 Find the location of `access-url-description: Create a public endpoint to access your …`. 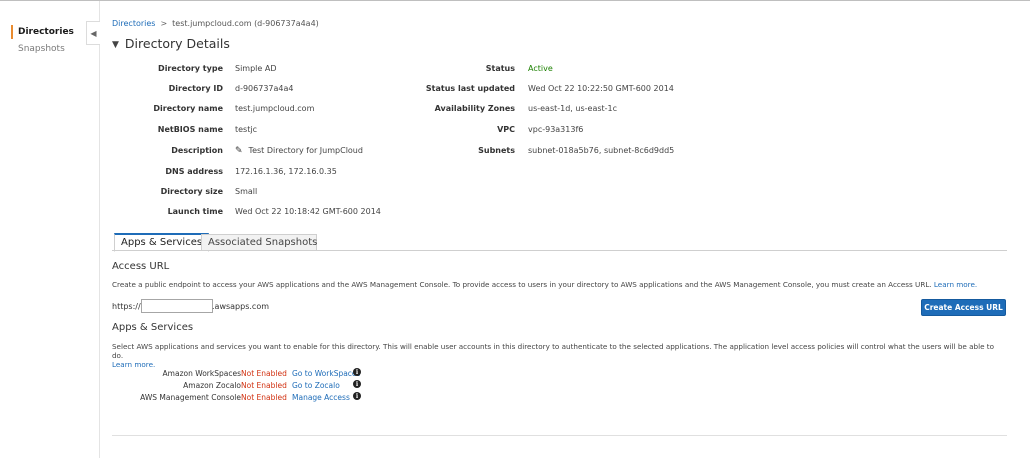

access-url-description: Create a public endpoint to access your … is located at coordinates (559, 284).